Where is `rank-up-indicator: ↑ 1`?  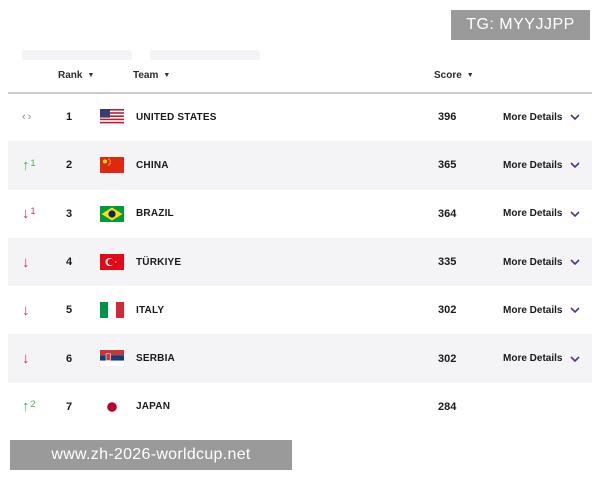
rank-up-indicator: ↑ 1 is located at coordinates (29, 165).